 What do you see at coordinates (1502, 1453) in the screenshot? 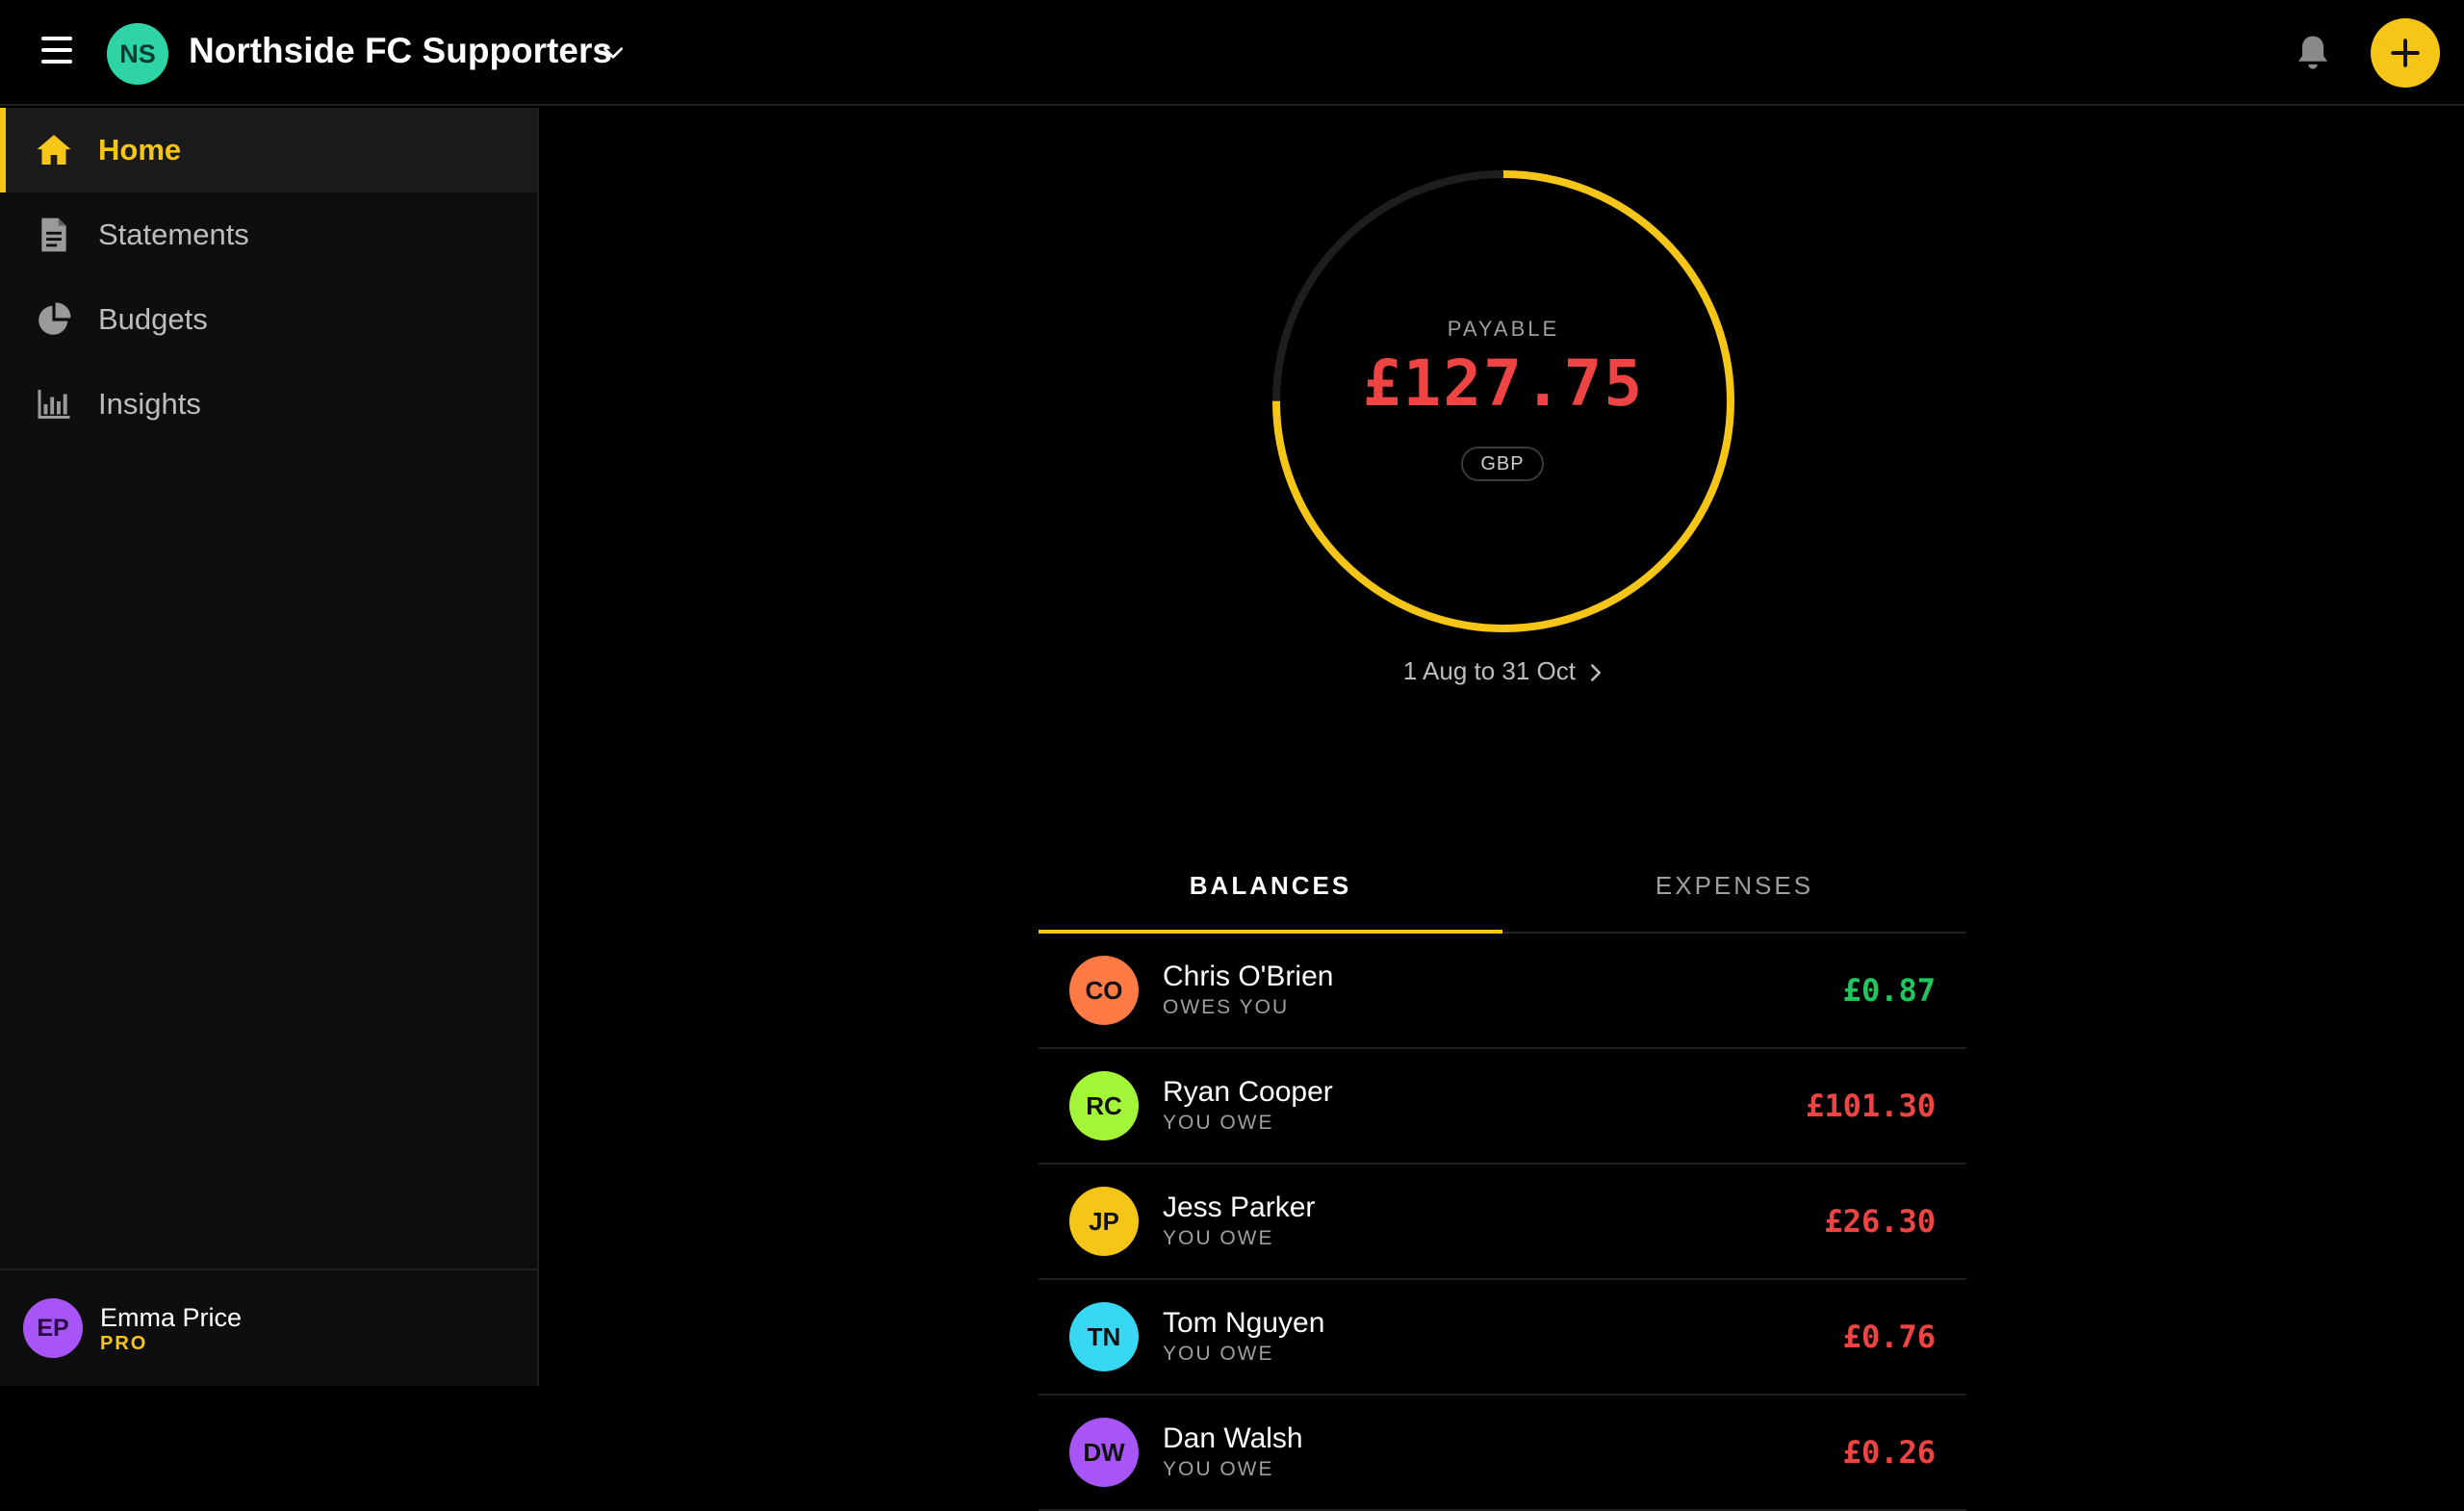
I see `list-item: DW Dan Walsh YOU OWE £0.26` at bounding box center [1502, 1453].